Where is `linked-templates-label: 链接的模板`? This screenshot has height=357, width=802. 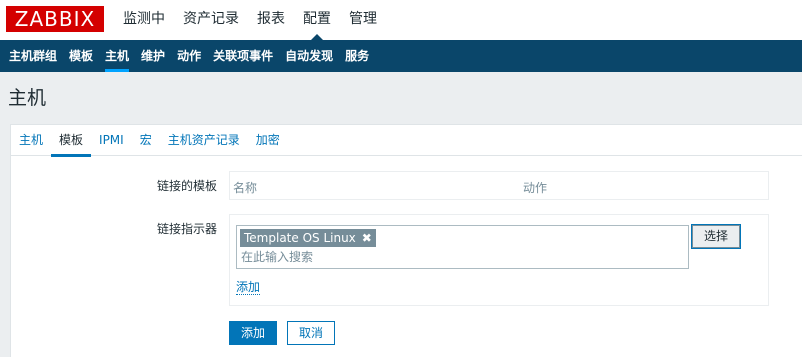 linked-templates-label: 链接的模板 is located at coordinates (187, 186).